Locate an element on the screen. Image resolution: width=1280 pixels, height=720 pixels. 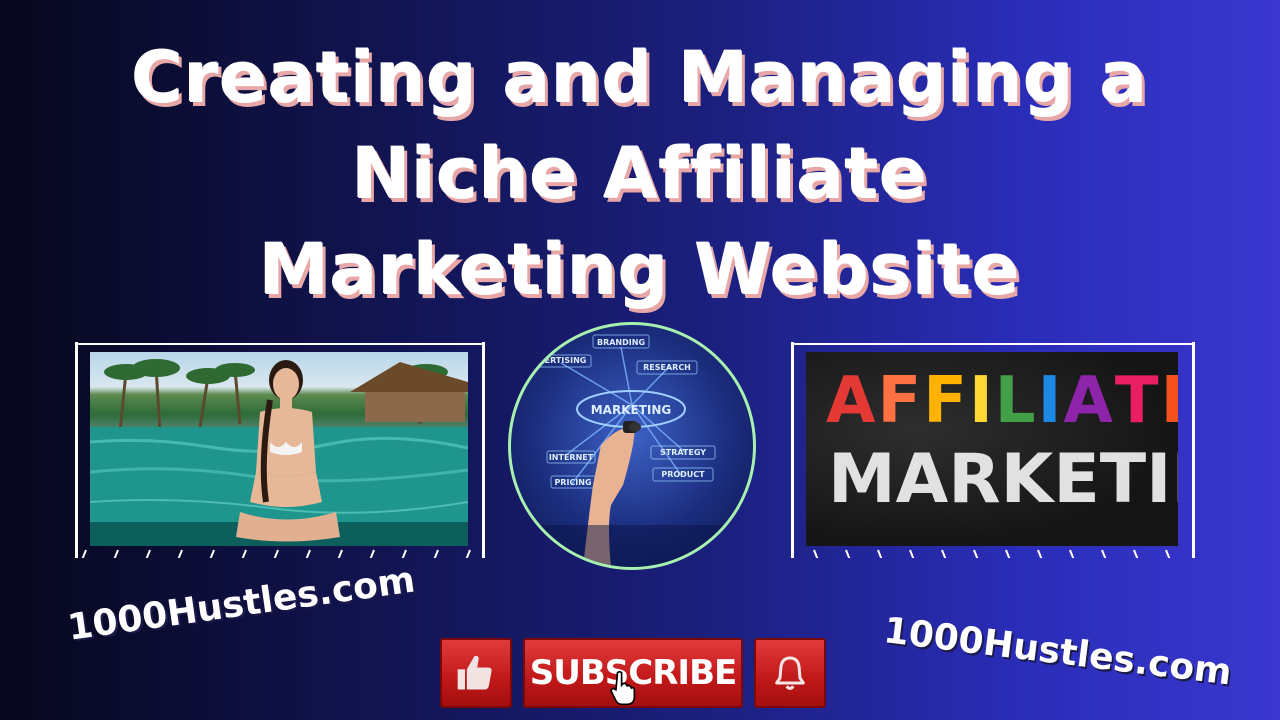
affiliate-letter: L is located at coordinates (1016, 401).